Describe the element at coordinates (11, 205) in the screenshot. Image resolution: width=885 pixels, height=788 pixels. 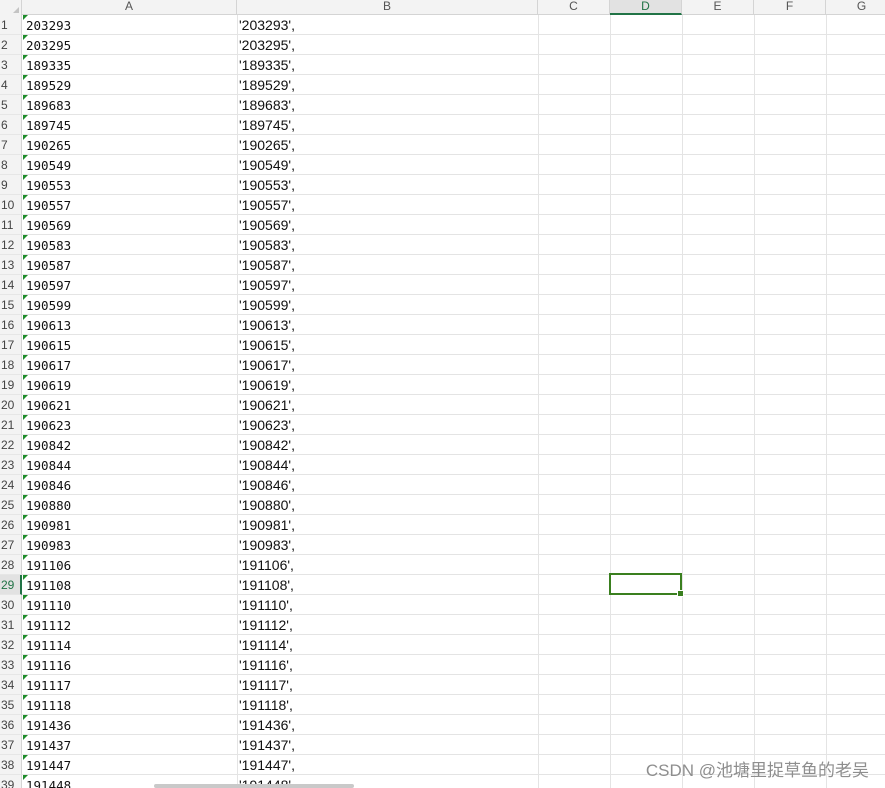
I see `row-header: 10` at that location.